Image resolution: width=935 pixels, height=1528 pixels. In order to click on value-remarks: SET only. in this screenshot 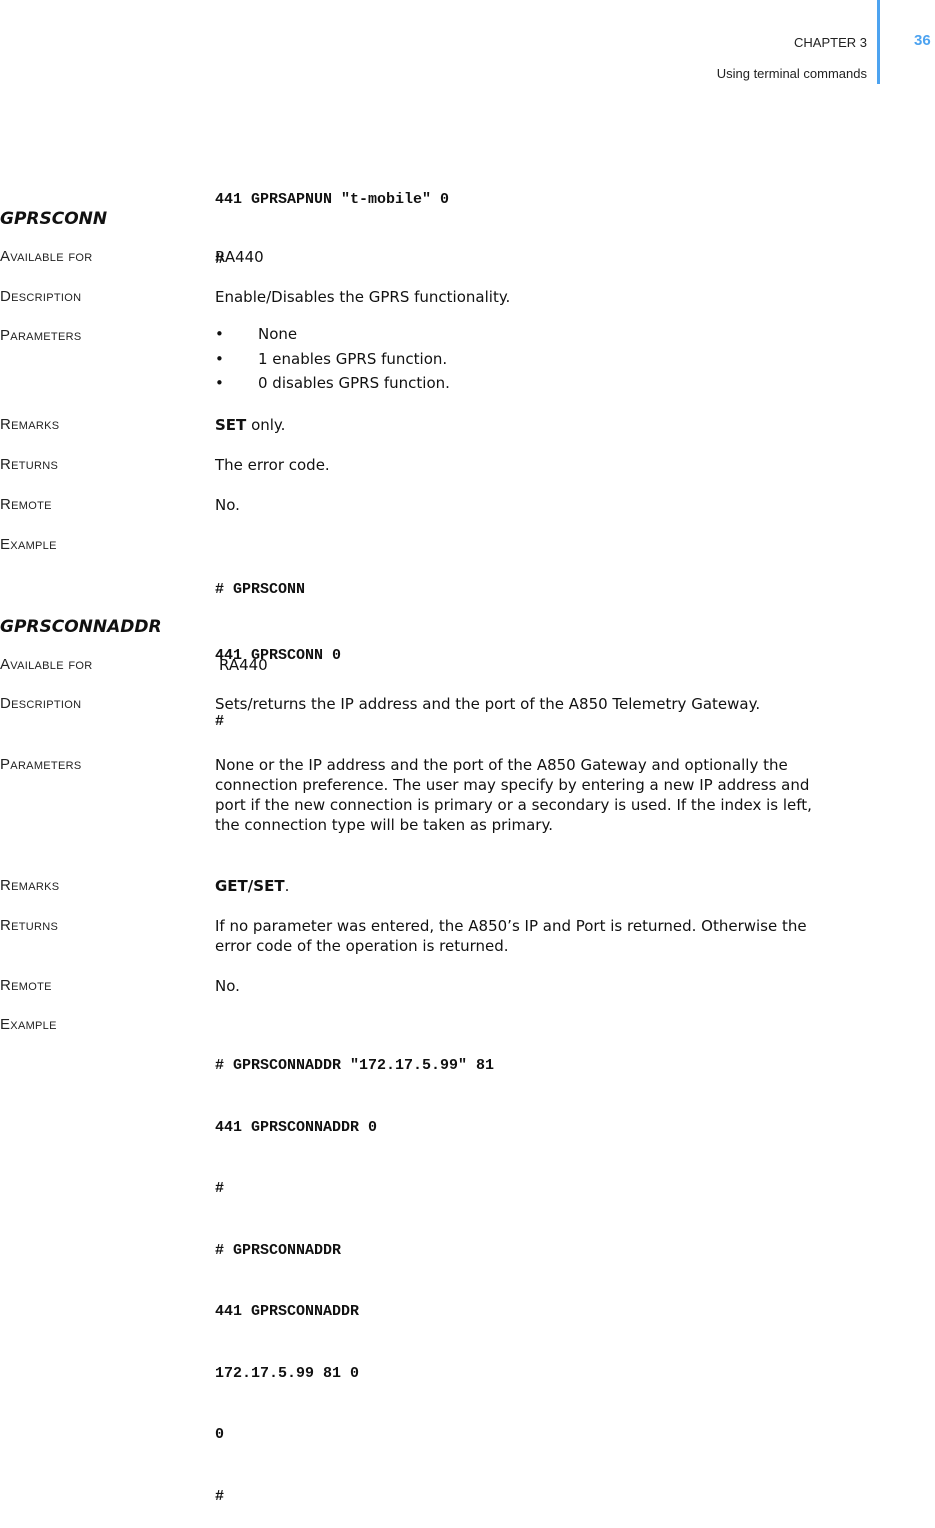, I will do `click(525, 425)`.